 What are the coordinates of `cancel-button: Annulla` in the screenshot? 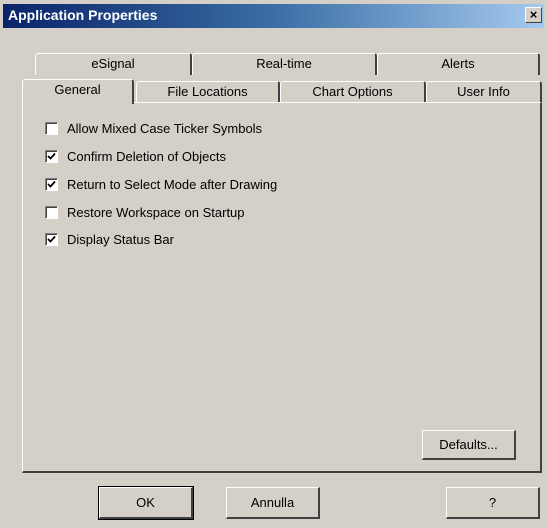 It's located at (273, 503).